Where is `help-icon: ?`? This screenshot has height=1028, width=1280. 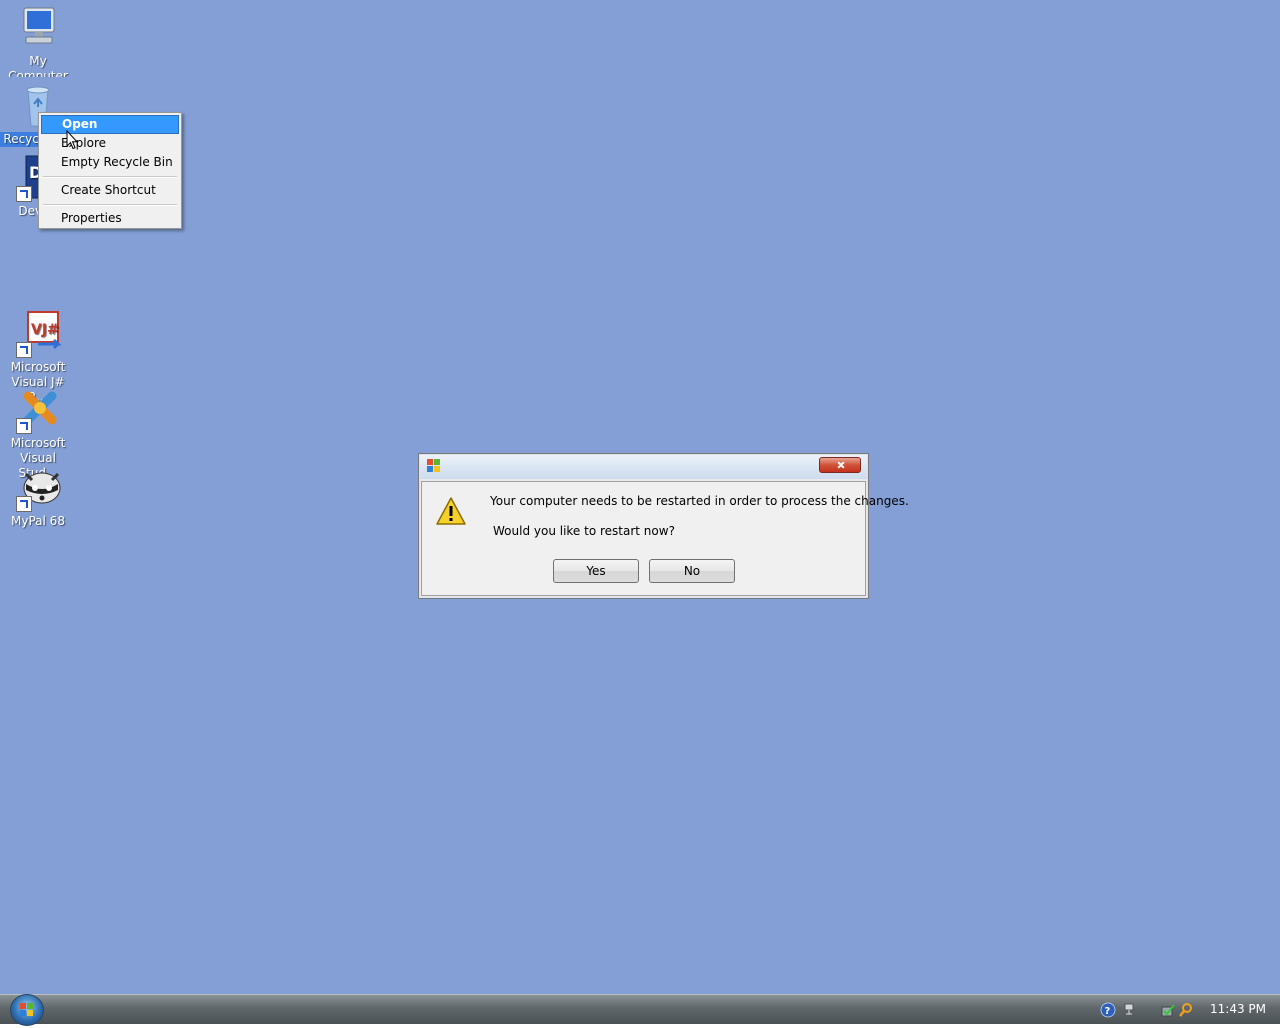
help-icon: ? is located at coordinates (1108, 1010).